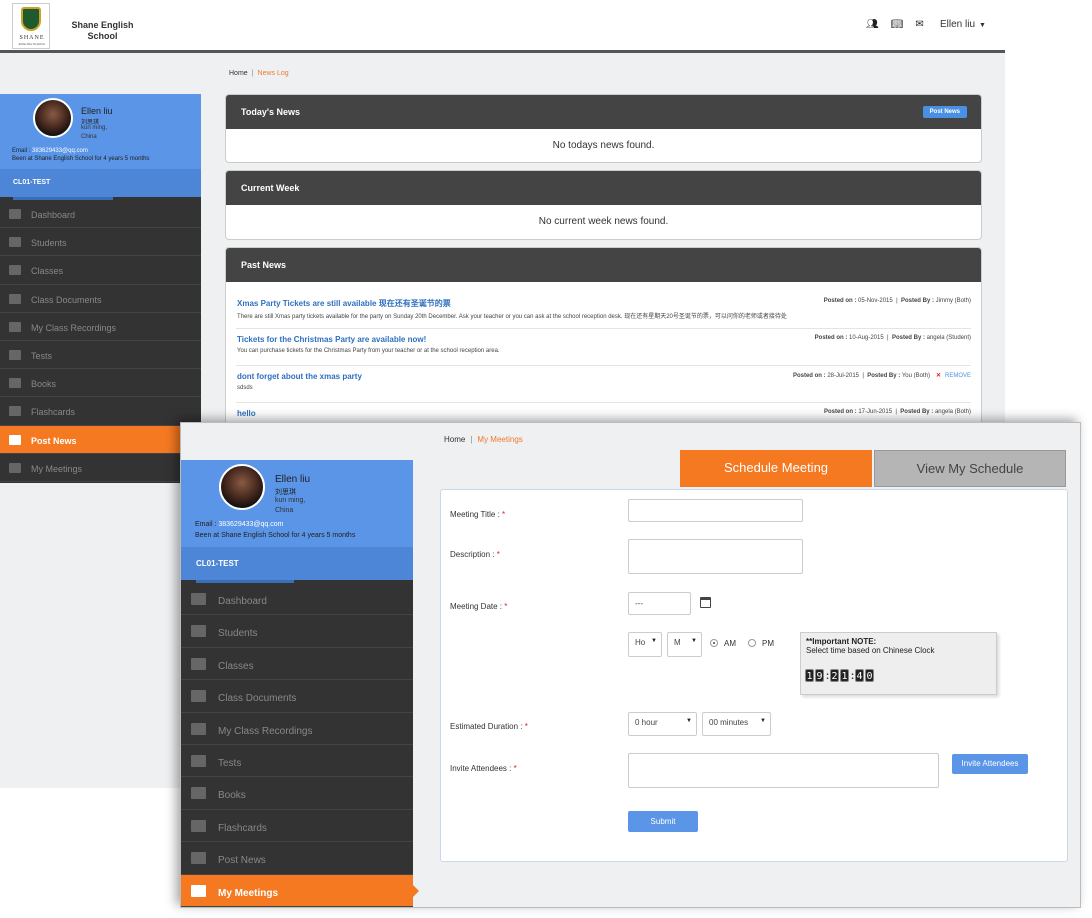 Image resolution: width=1092 pixels, height=918 pixels. What do you see at coordinates (472, 554) in the screenshot?
I see `label-text: Description :` at bounding box center [472, 554].